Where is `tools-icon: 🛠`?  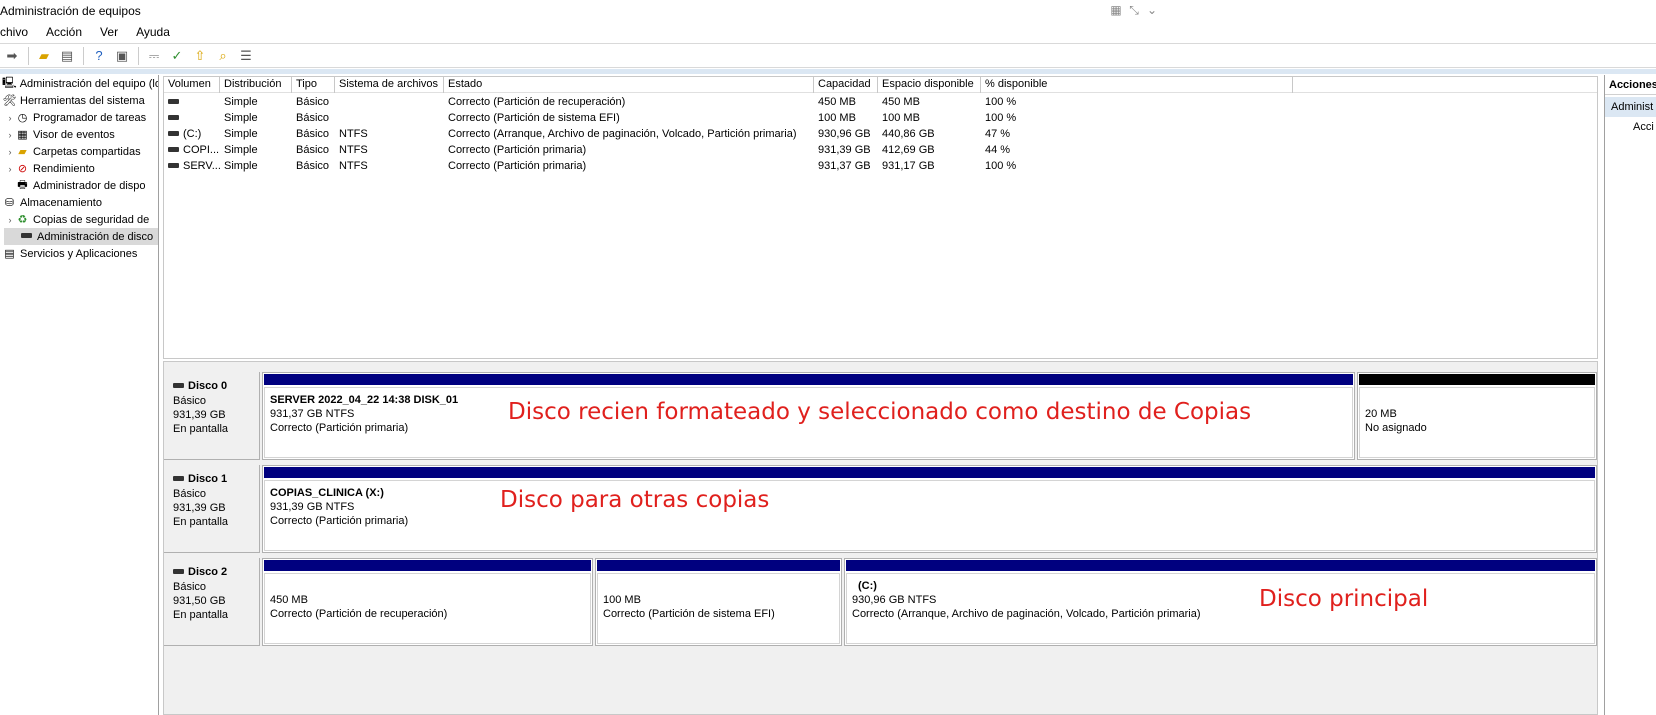 tools-icon: 🛠 is located at coordinates (9, 101).